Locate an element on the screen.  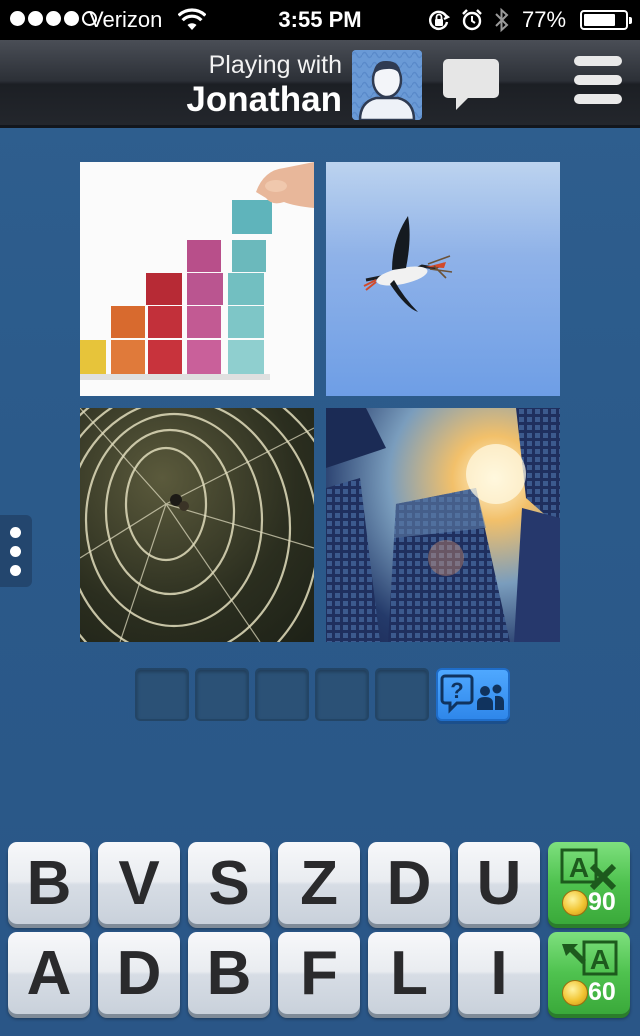
battery-icon is located at coordinates (606, 20).